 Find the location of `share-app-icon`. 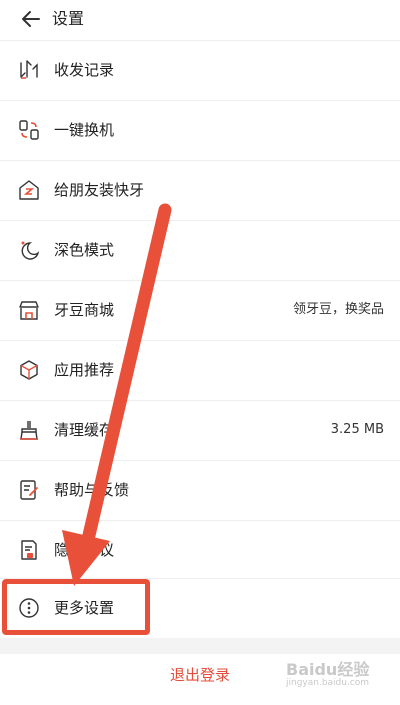

share-app-icon is located at coordinates (29, 190).